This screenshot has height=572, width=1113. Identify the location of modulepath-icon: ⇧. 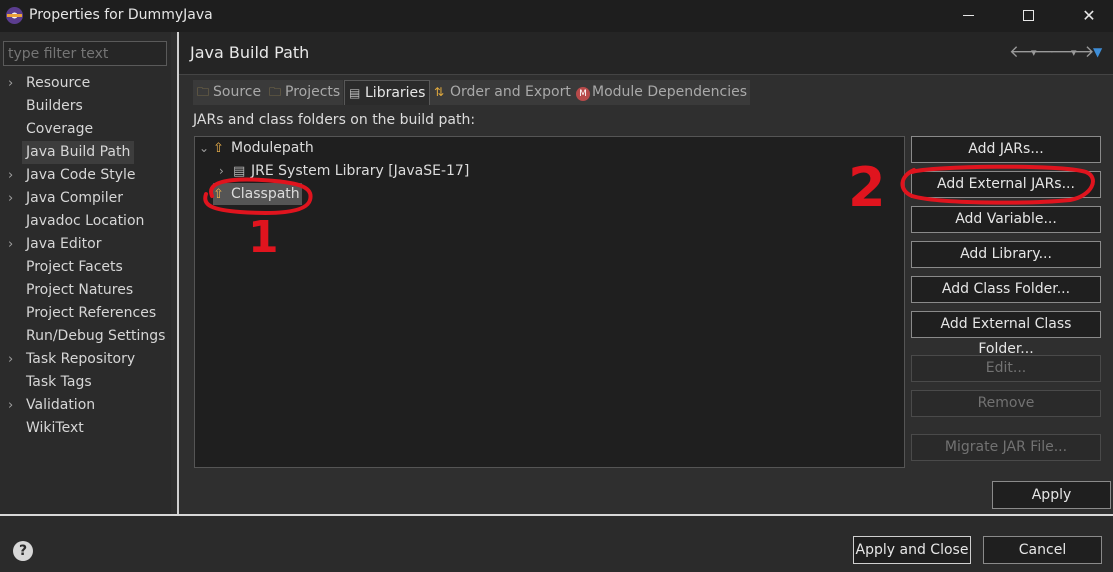
(218, 148).